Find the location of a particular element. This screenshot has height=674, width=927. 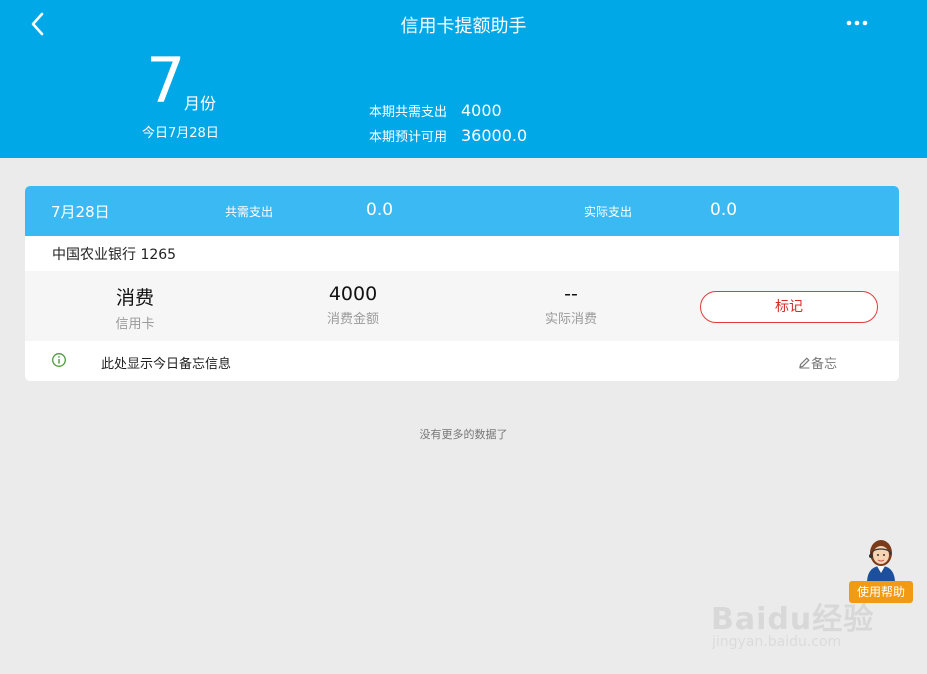

period-need-value: 4000 is located at coordinates (481, 110).